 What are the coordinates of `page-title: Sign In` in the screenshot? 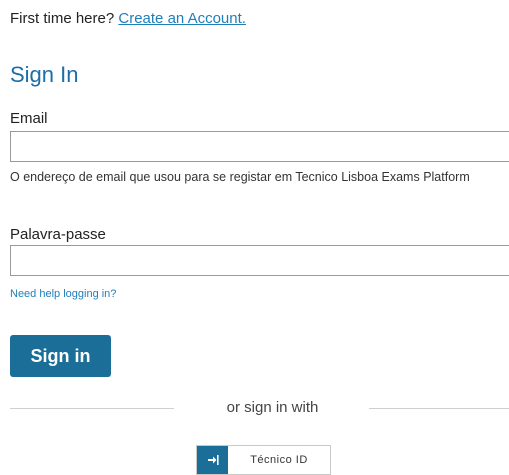 It's located at (44, 74).